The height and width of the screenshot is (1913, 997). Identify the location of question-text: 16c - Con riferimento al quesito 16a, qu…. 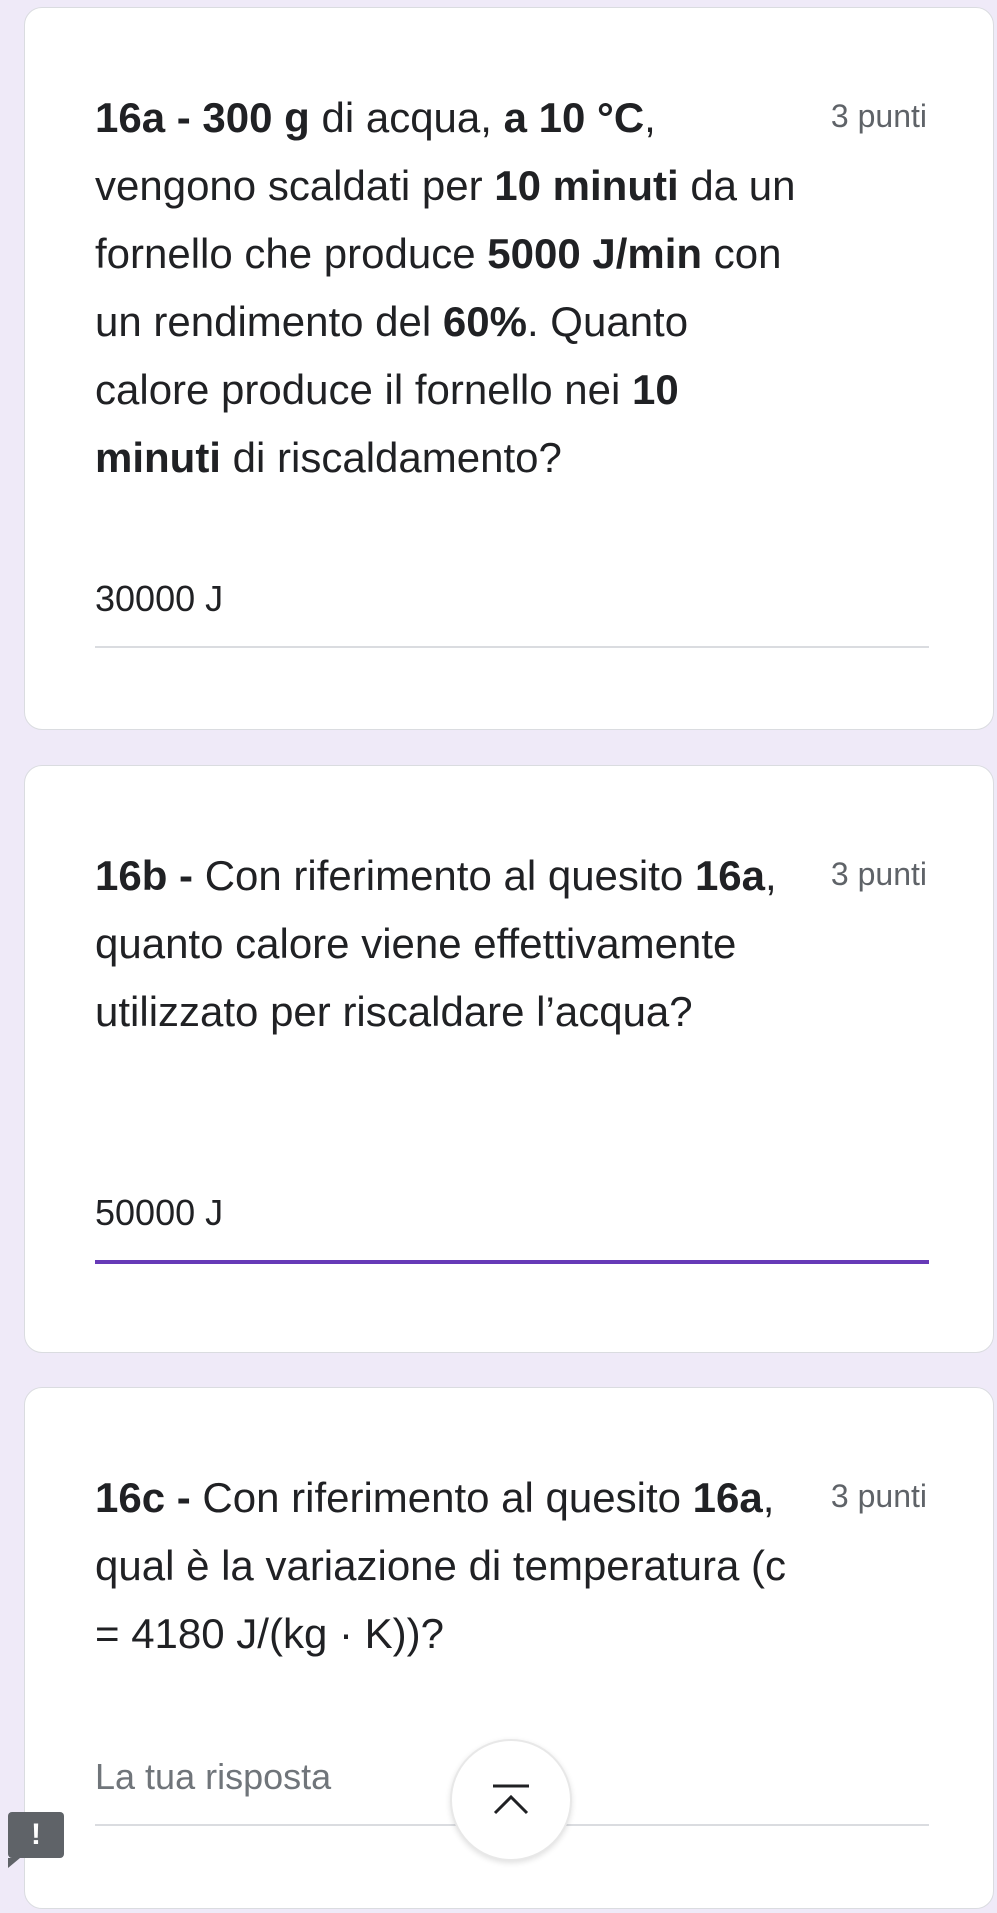
(441, 1565).